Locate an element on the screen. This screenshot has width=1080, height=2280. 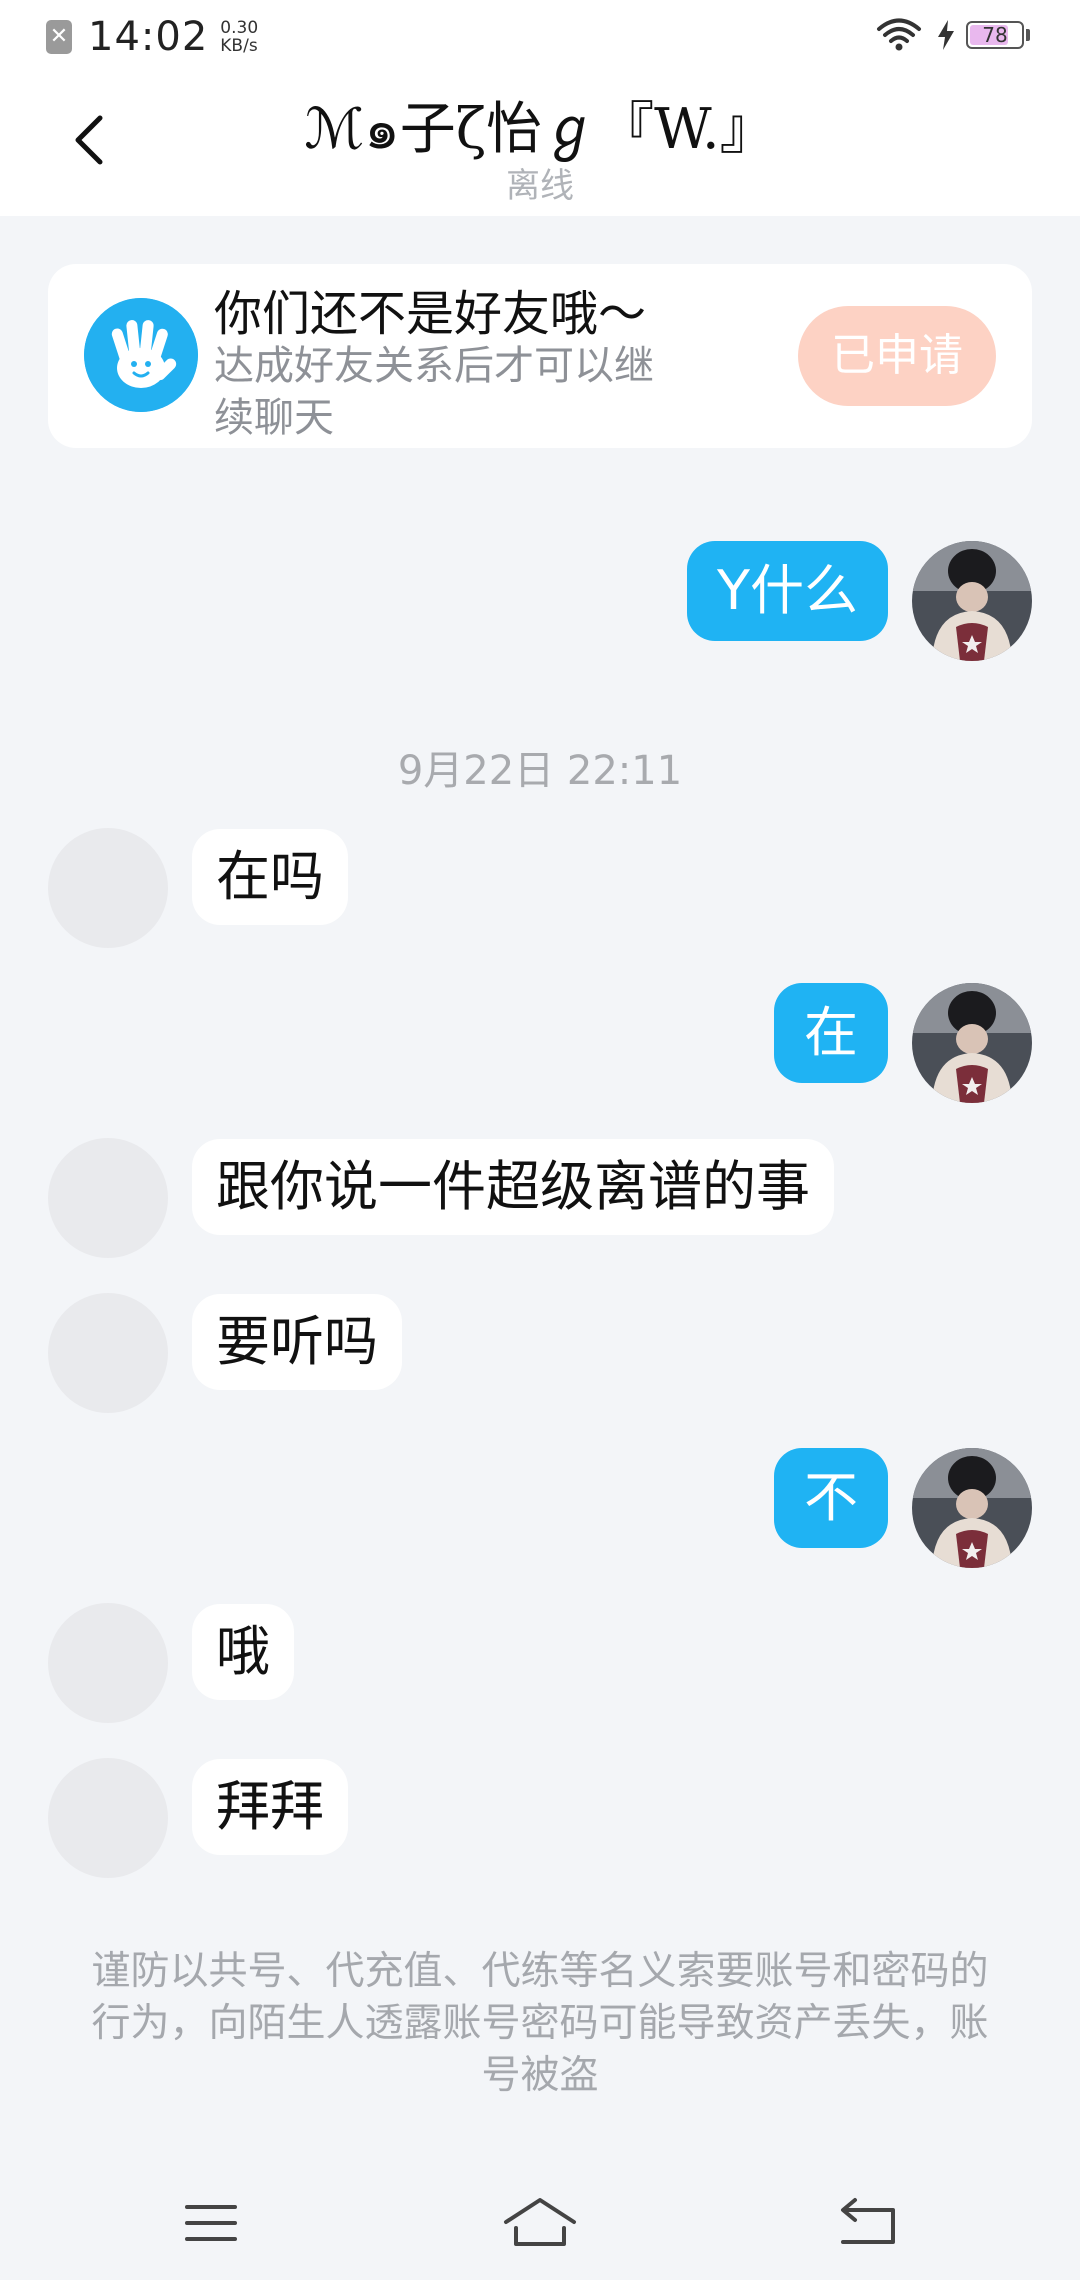
message-bubble-received: 拜拜 is located at coordinates (270, 1807).